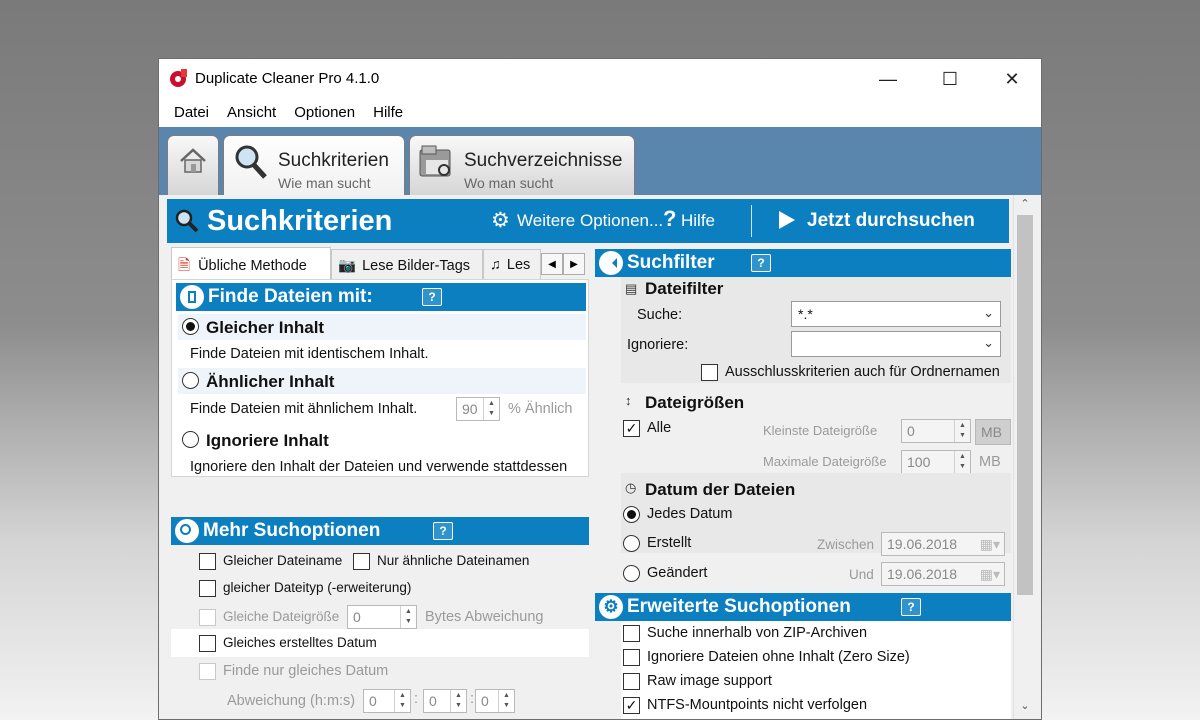  I want to click on menu-hilfe: Hilfe, so click(388, 113).